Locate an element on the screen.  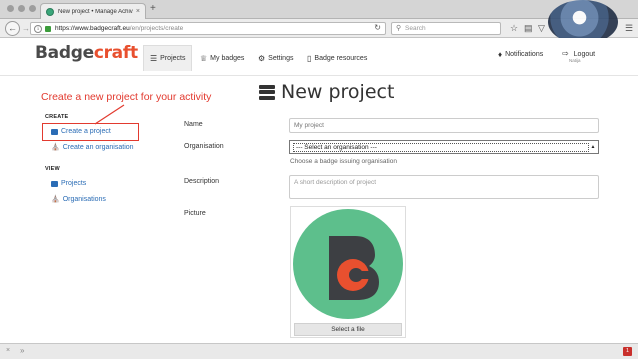
bookmark-star-icon: ☆ is located at coordinates (514, 28).